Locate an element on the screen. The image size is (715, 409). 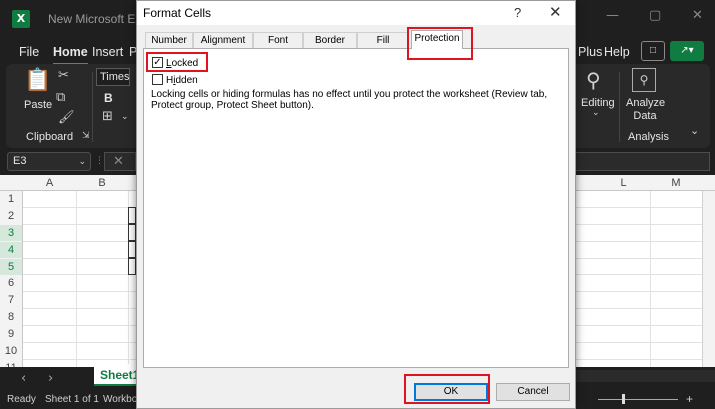
tab-protection: Protection is located at coordinates (437, 39).